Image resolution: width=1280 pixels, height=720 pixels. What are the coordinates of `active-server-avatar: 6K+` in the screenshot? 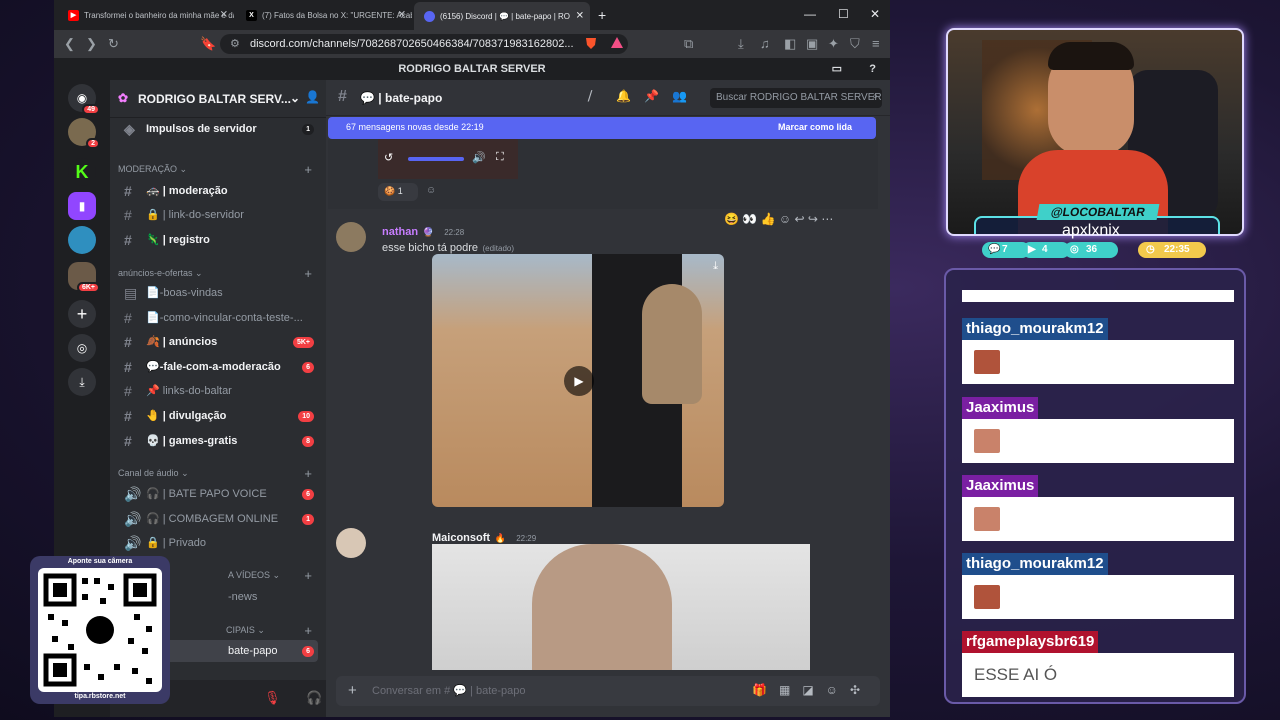 It's located at (84, 277).